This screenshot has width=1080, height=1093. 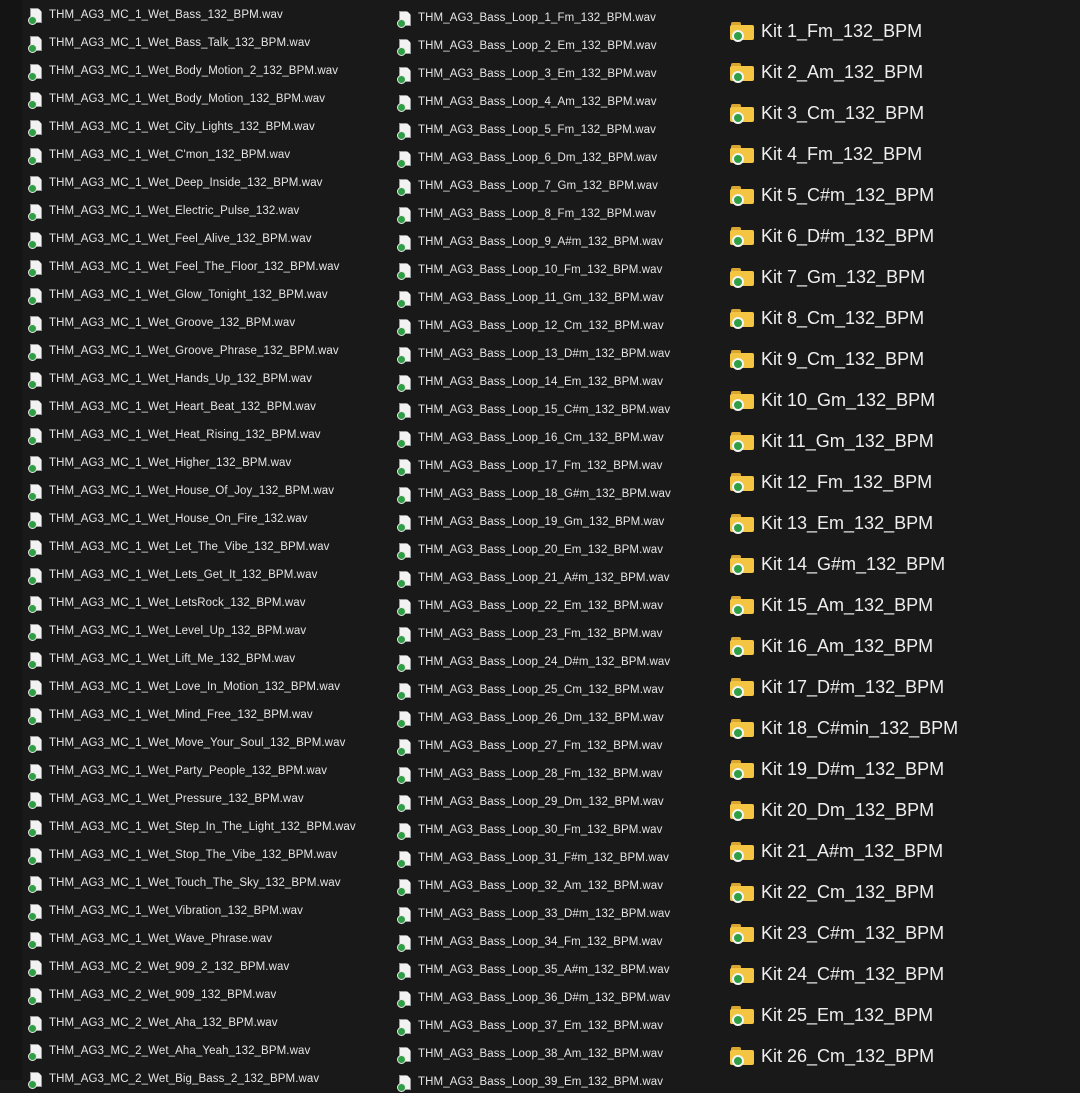 I want to click on file-item: THM_AG3_Bass_Loop_21_A#m_132_BPM.wav, so click(x=533, y=578).